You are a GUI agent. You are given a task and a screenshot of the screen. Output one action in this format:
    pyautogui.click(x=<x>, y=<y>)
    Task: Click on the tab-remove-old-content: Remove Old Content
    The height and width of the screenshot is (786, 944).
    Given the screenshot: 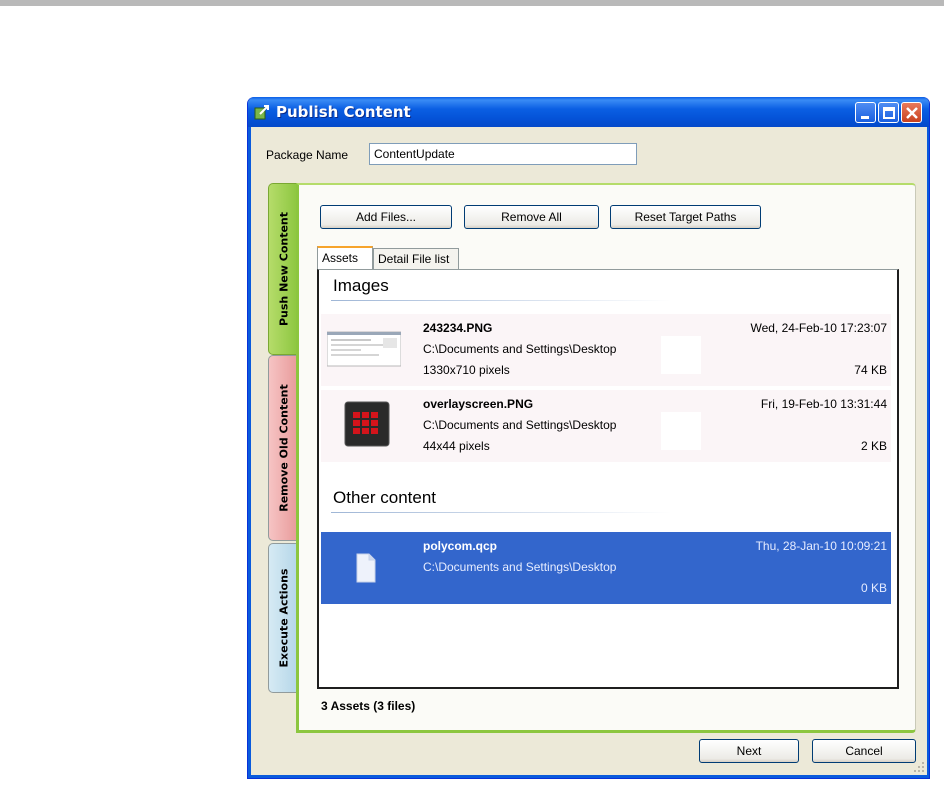 What is the action you would take?
    pyautogui.click(x=283, y=448)
    